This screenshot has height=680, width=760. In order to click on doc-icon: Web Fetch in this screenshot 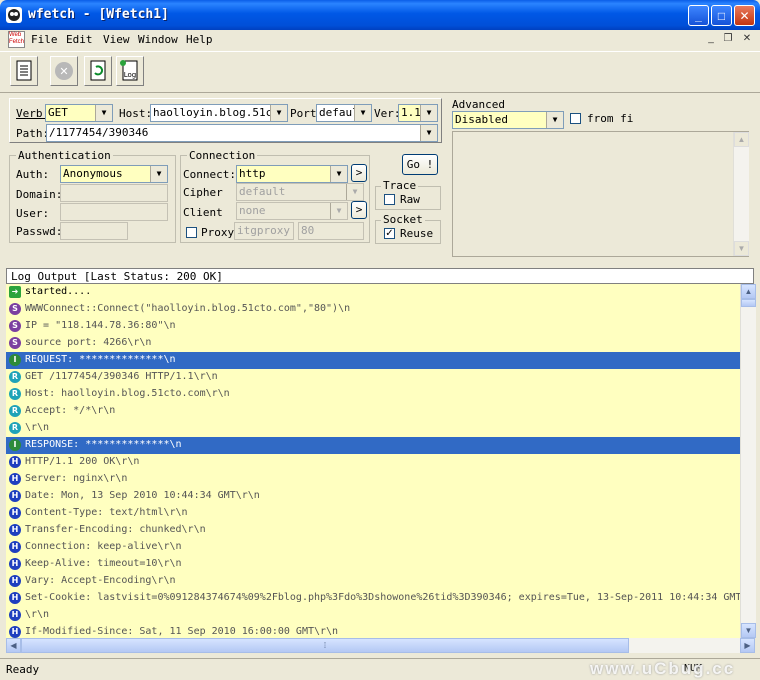, I will do `click(16, 39)`.